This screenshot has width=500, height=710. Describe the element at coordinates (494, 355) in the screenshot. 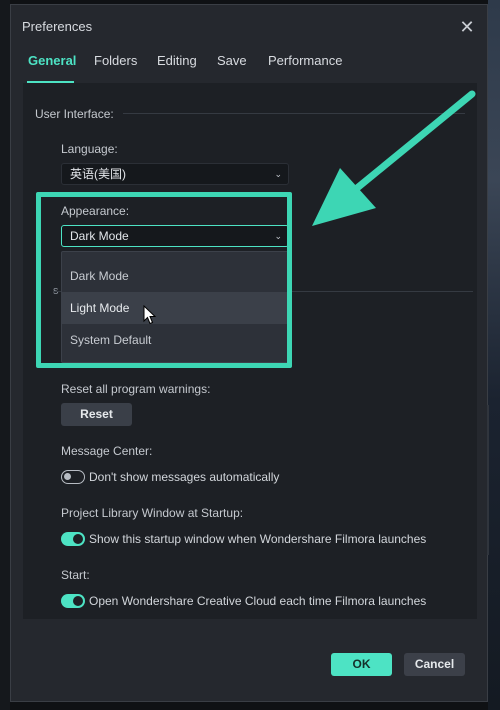

I see `backdrop-right` at that location.